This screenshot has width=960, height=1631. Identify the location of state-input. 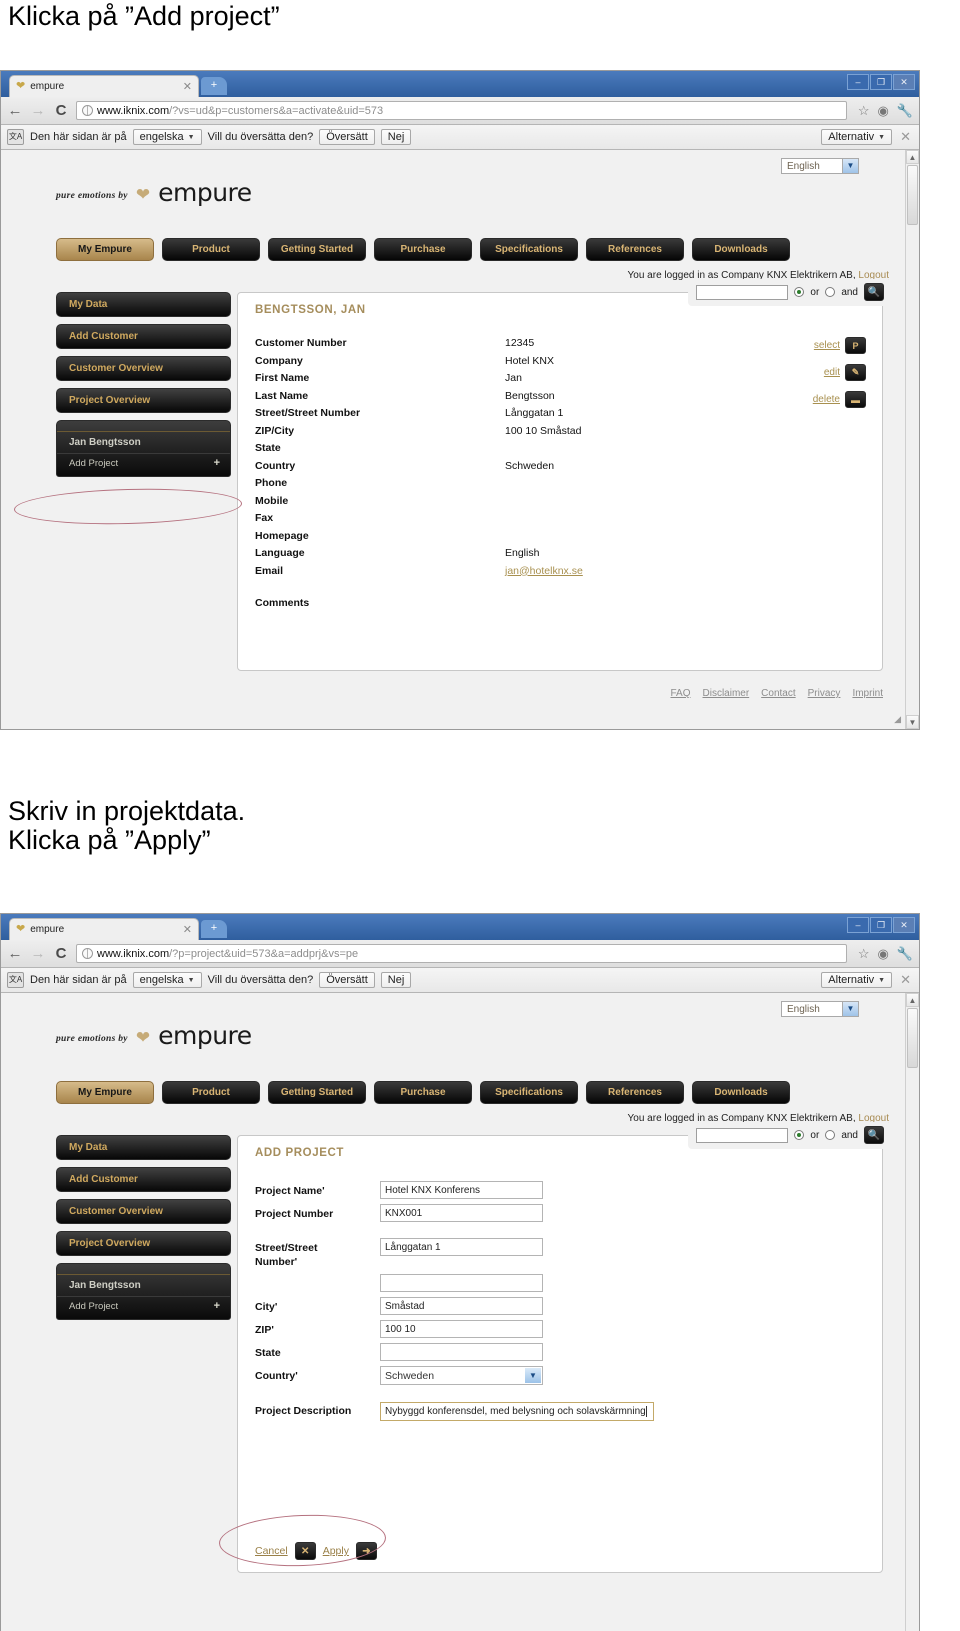
(461, 1352).